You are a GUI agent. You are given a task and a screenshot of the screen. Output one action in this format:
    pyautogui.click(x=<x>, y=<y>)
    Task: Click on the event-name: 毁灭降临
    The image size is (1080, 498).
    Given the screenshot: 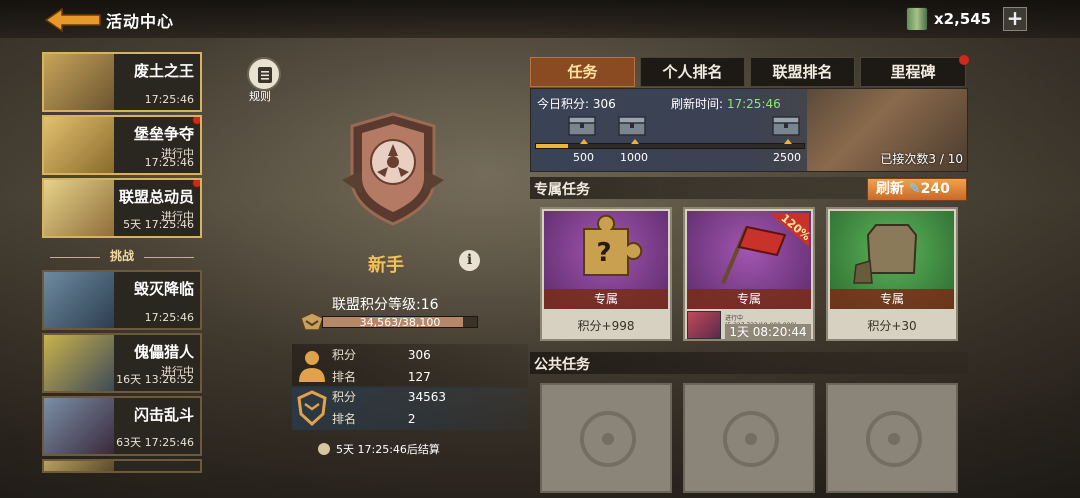 What is the action you would take?
    pyautogui.click(x=163, y=289)
    